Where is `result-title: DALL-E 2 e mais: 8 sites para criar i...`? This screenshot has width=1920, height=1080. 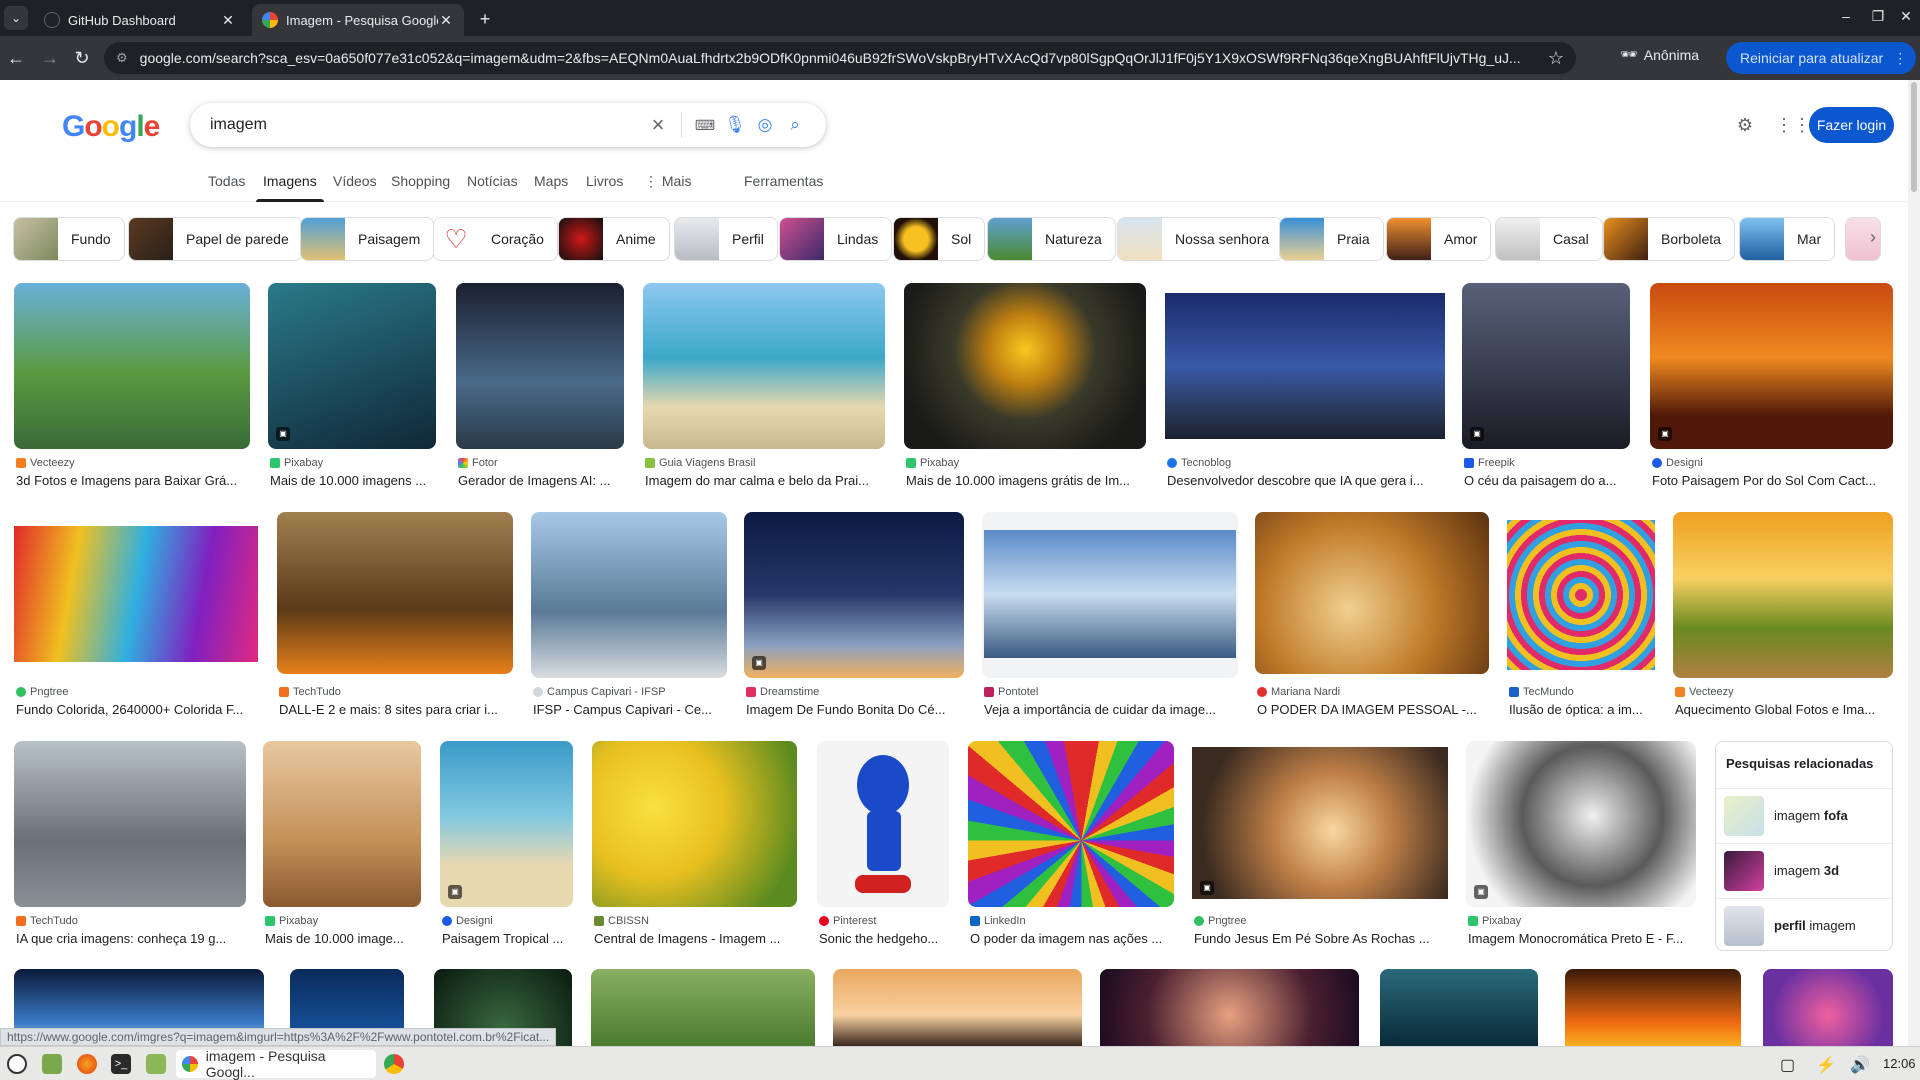 result-title: DALL-E 2 e mais: 8 sites para criar i... is located at coordinates (396, 709).